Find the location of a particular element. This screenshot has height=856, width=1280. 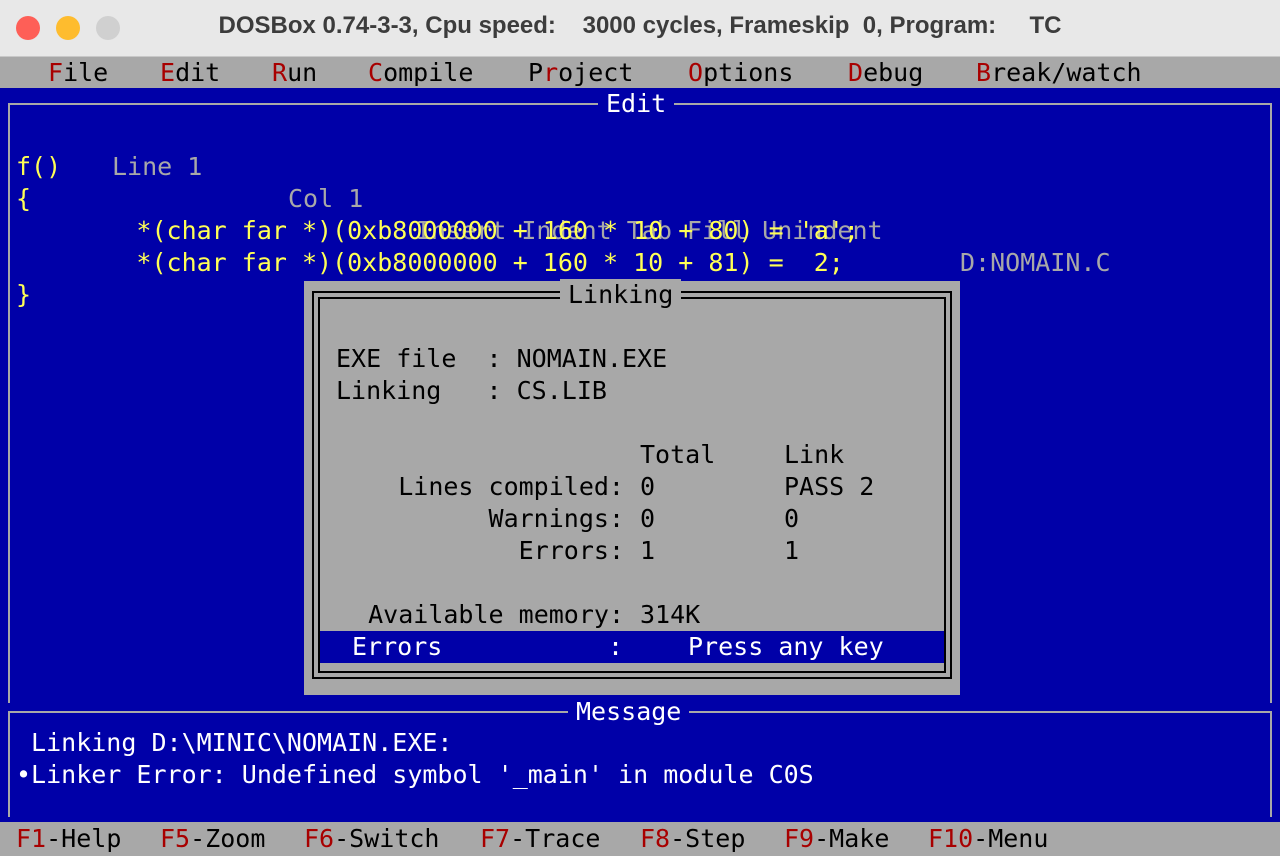

dialog-title: Linking is located at coordinates (621, 295).